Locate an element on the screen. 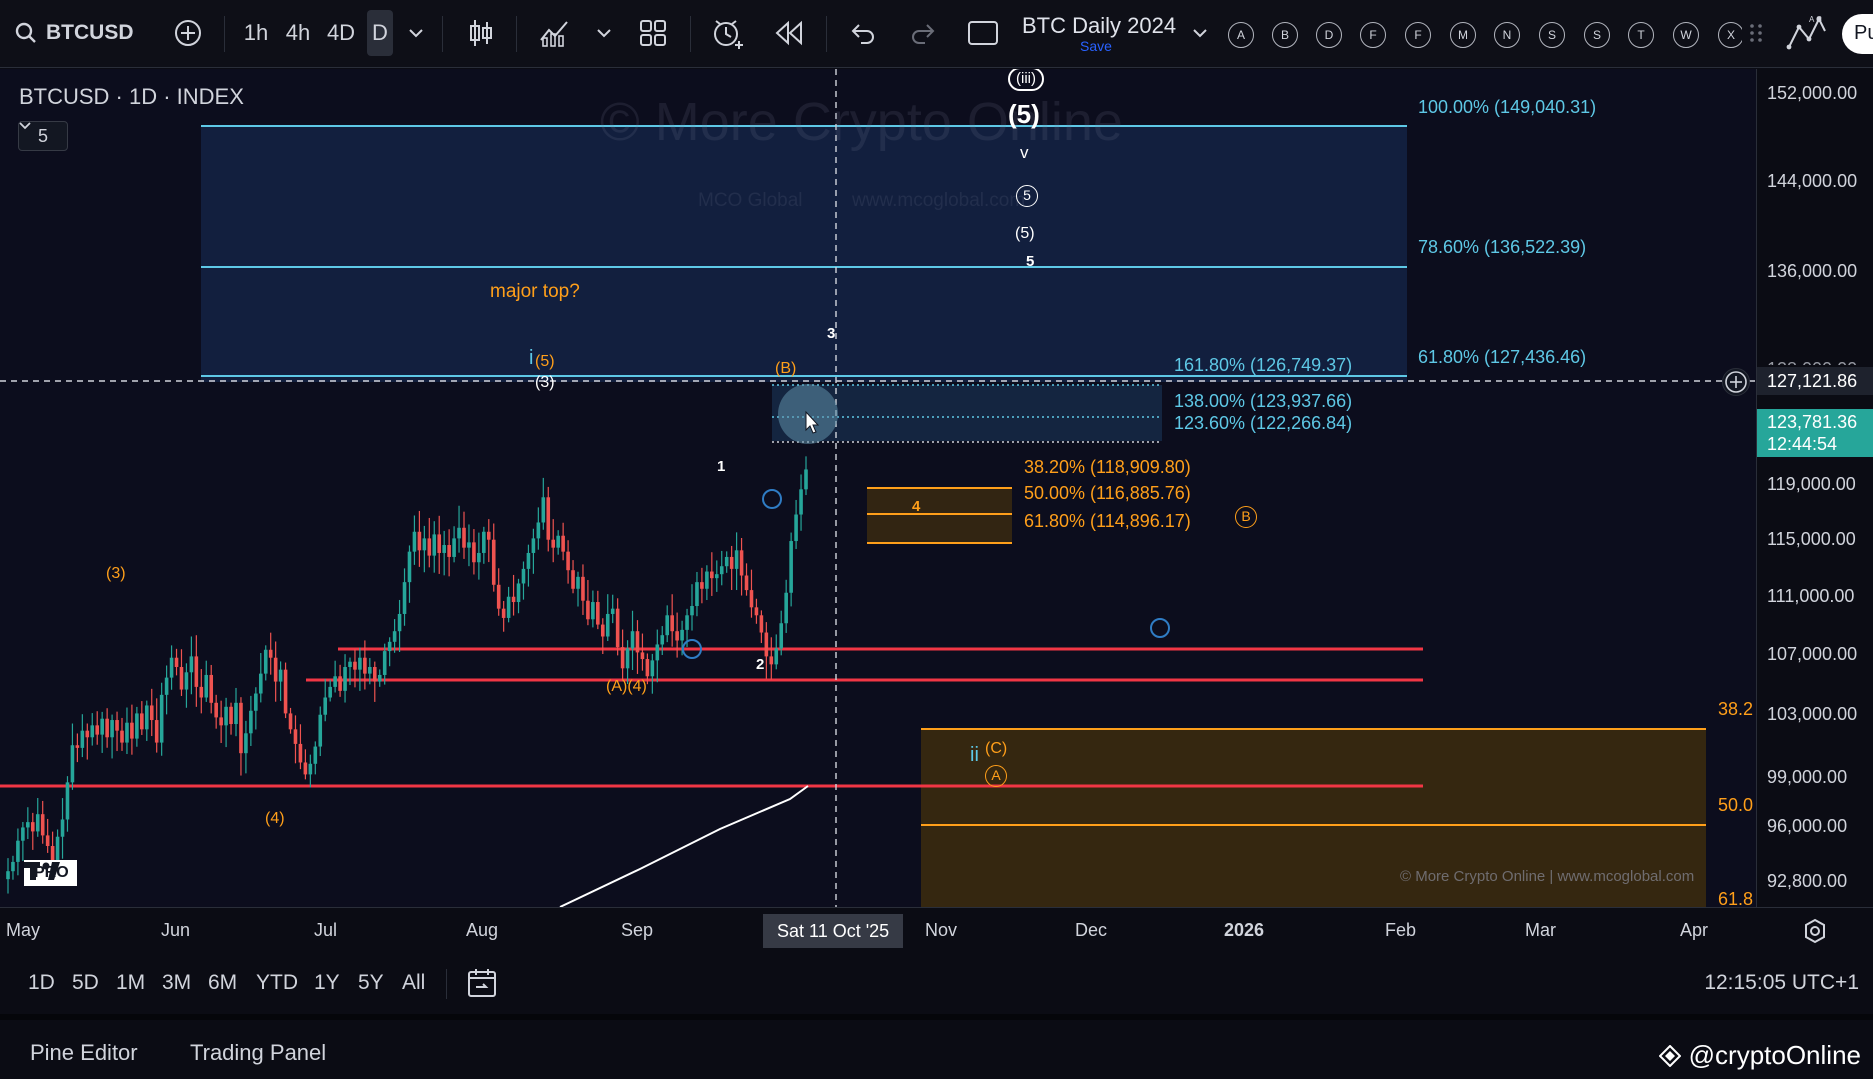  publish-button: Pu is located at coordinates (1857, 34).